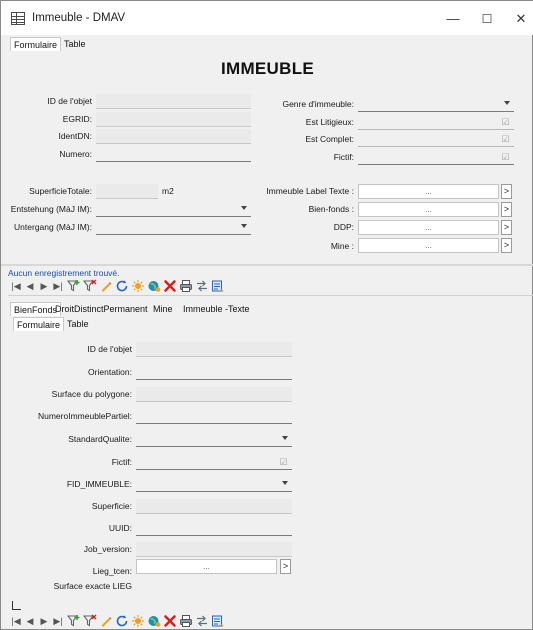  What do you see at coordinates (77, 119) in the screenshot?
I see `egrid-label: EGRID:` at bounding box center [77, 119].